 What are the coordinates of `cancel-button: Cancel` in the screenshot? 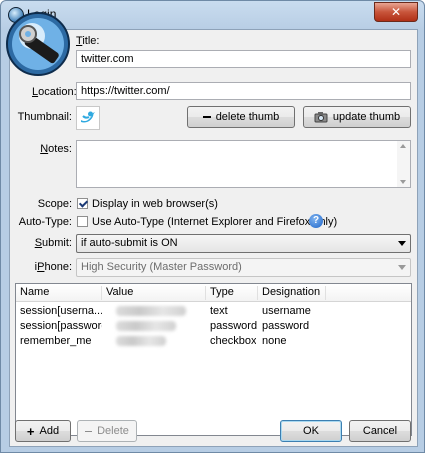 It's located at (380, 431).